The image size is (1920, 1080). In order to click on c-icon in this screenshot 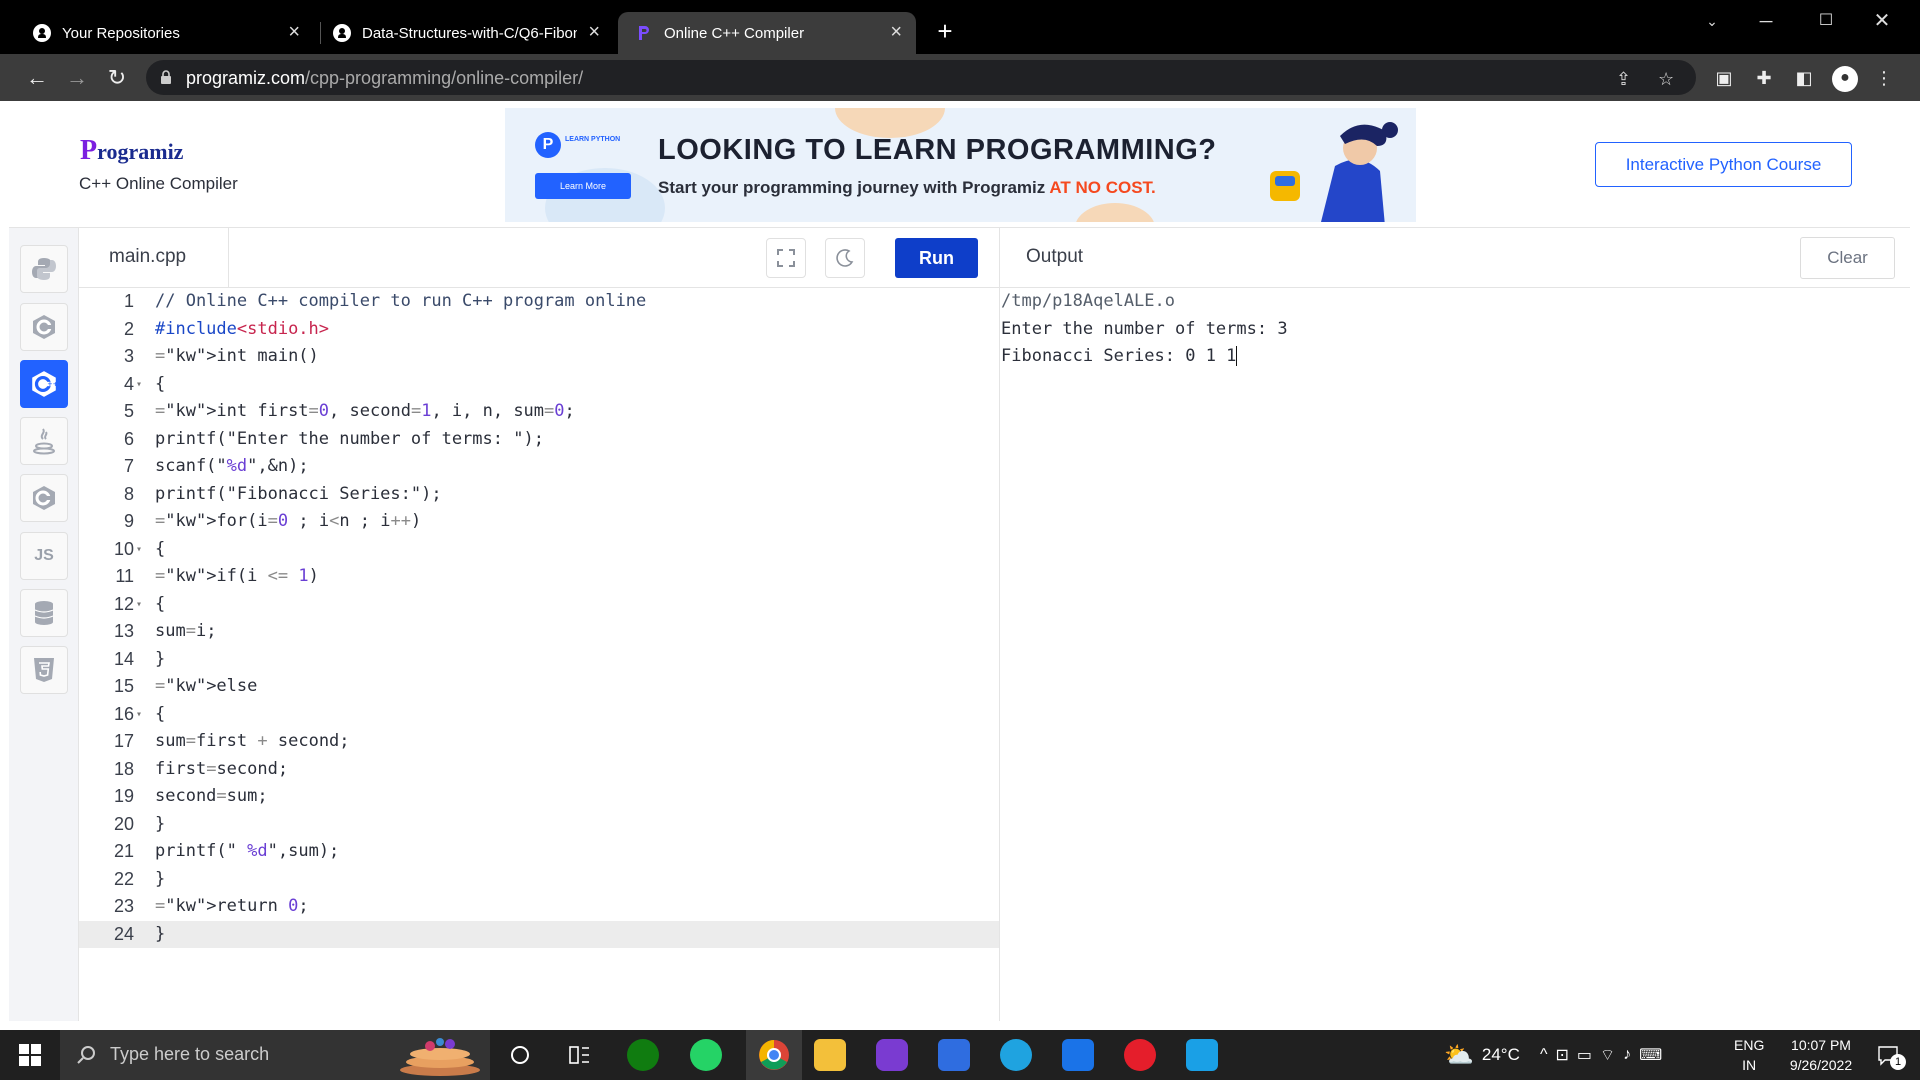, I will do `click(44, 327)`.